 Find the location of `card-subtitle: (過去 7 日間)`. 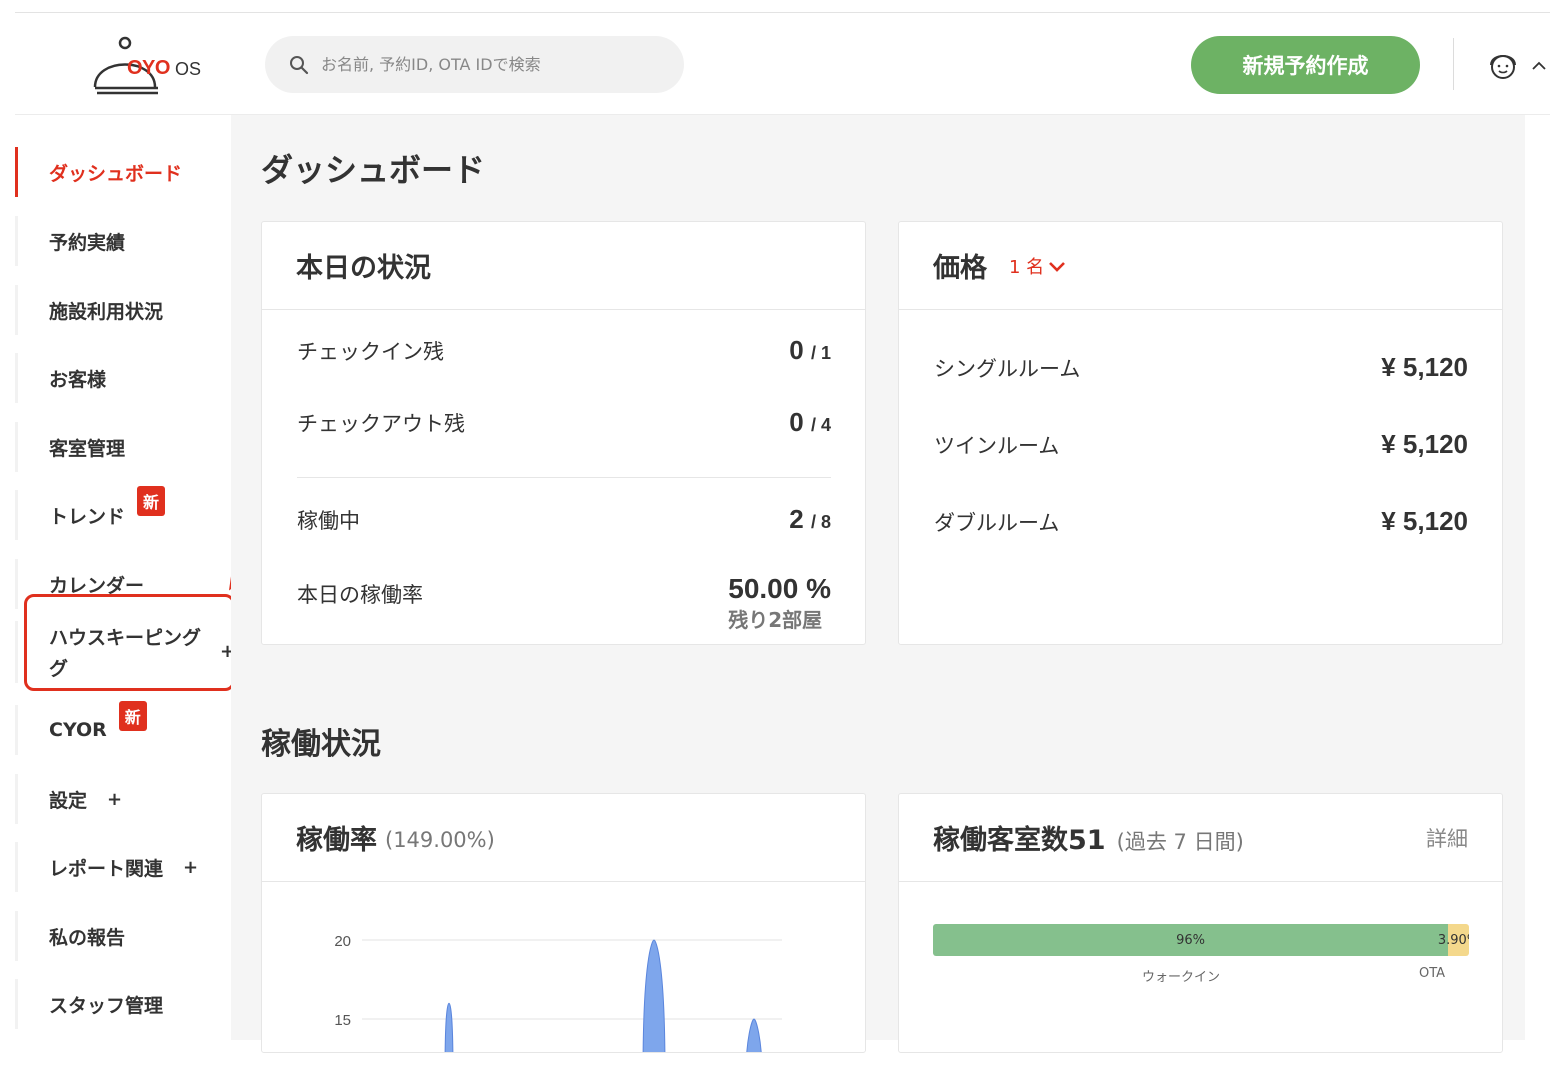

card-subtitle: (過去 7 日間) is located at coordinates (1180, 842).